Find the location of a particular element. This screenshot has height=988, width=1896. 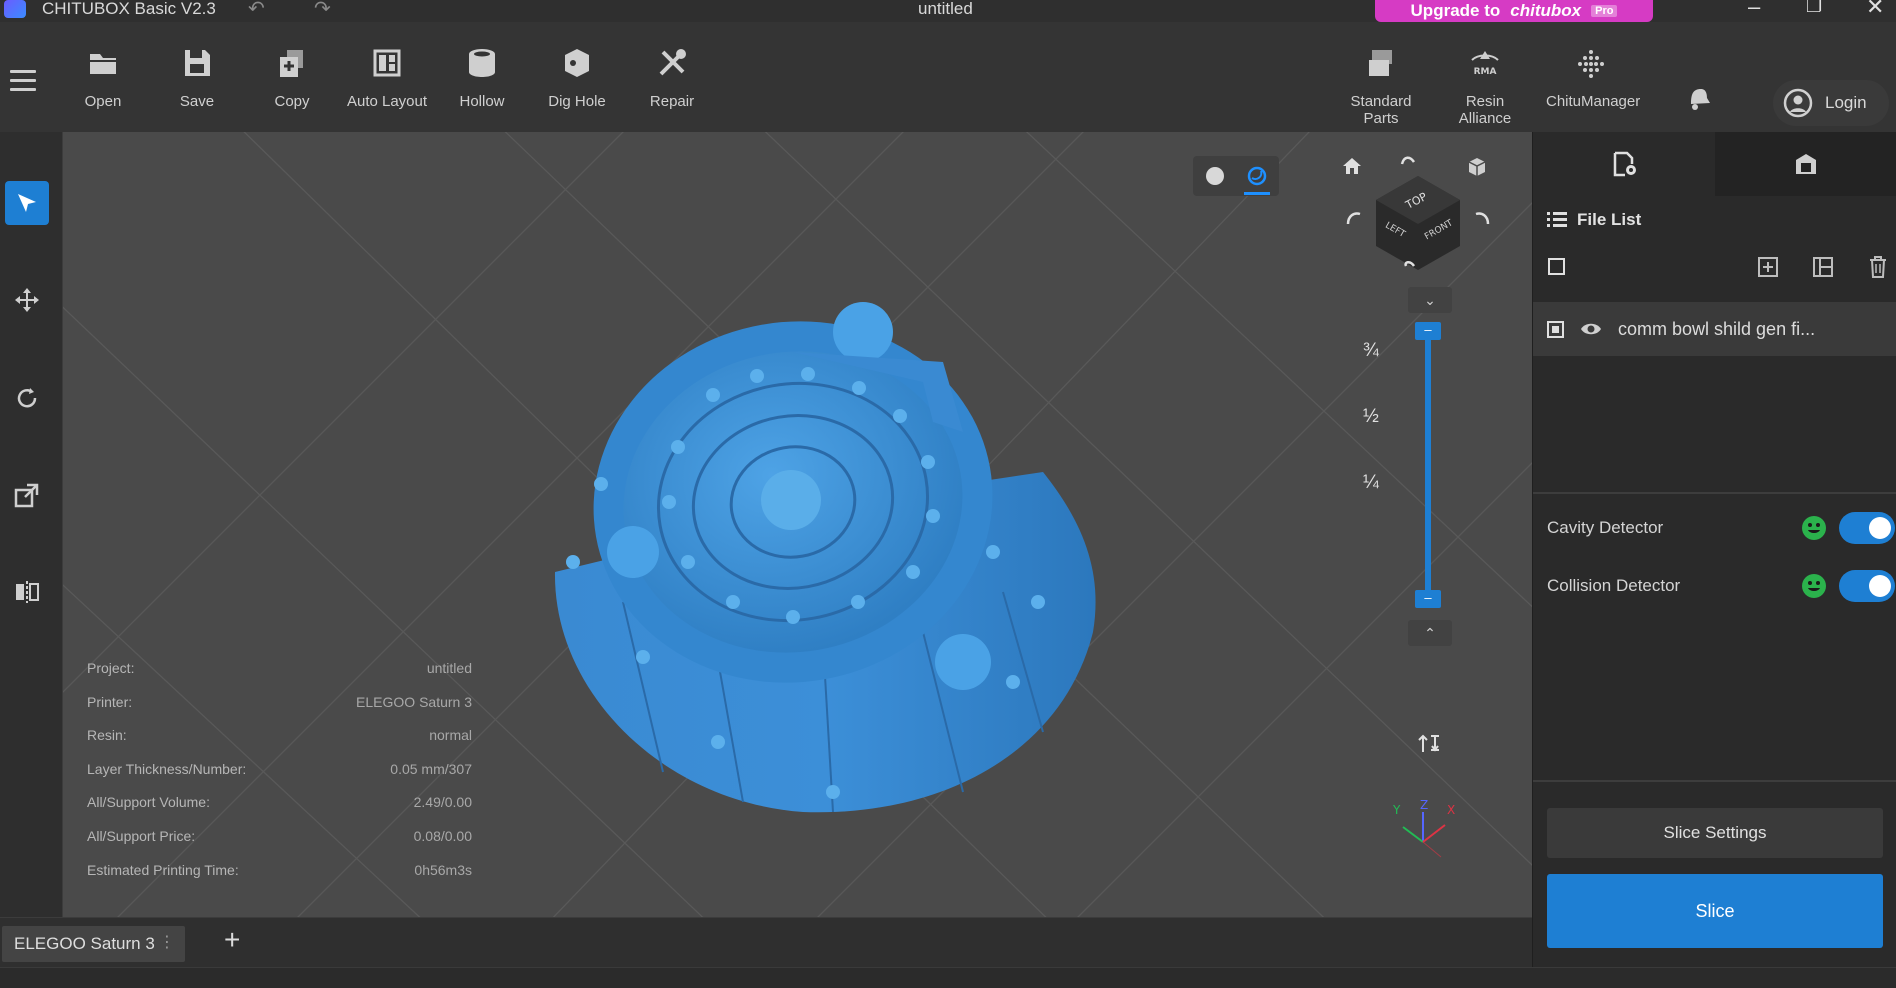

info-row-resin: Resin: normal is located at coordinates (279, 744).